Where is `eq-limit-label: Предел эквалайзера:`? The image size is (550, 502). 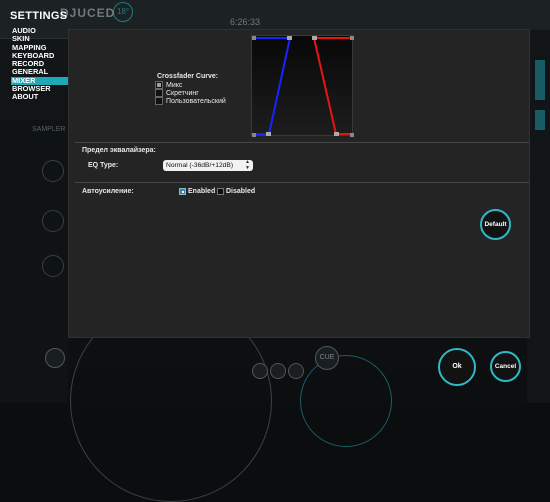 eq-limit-label: Предел эквалайзера: is located at coordinates (119, 150).